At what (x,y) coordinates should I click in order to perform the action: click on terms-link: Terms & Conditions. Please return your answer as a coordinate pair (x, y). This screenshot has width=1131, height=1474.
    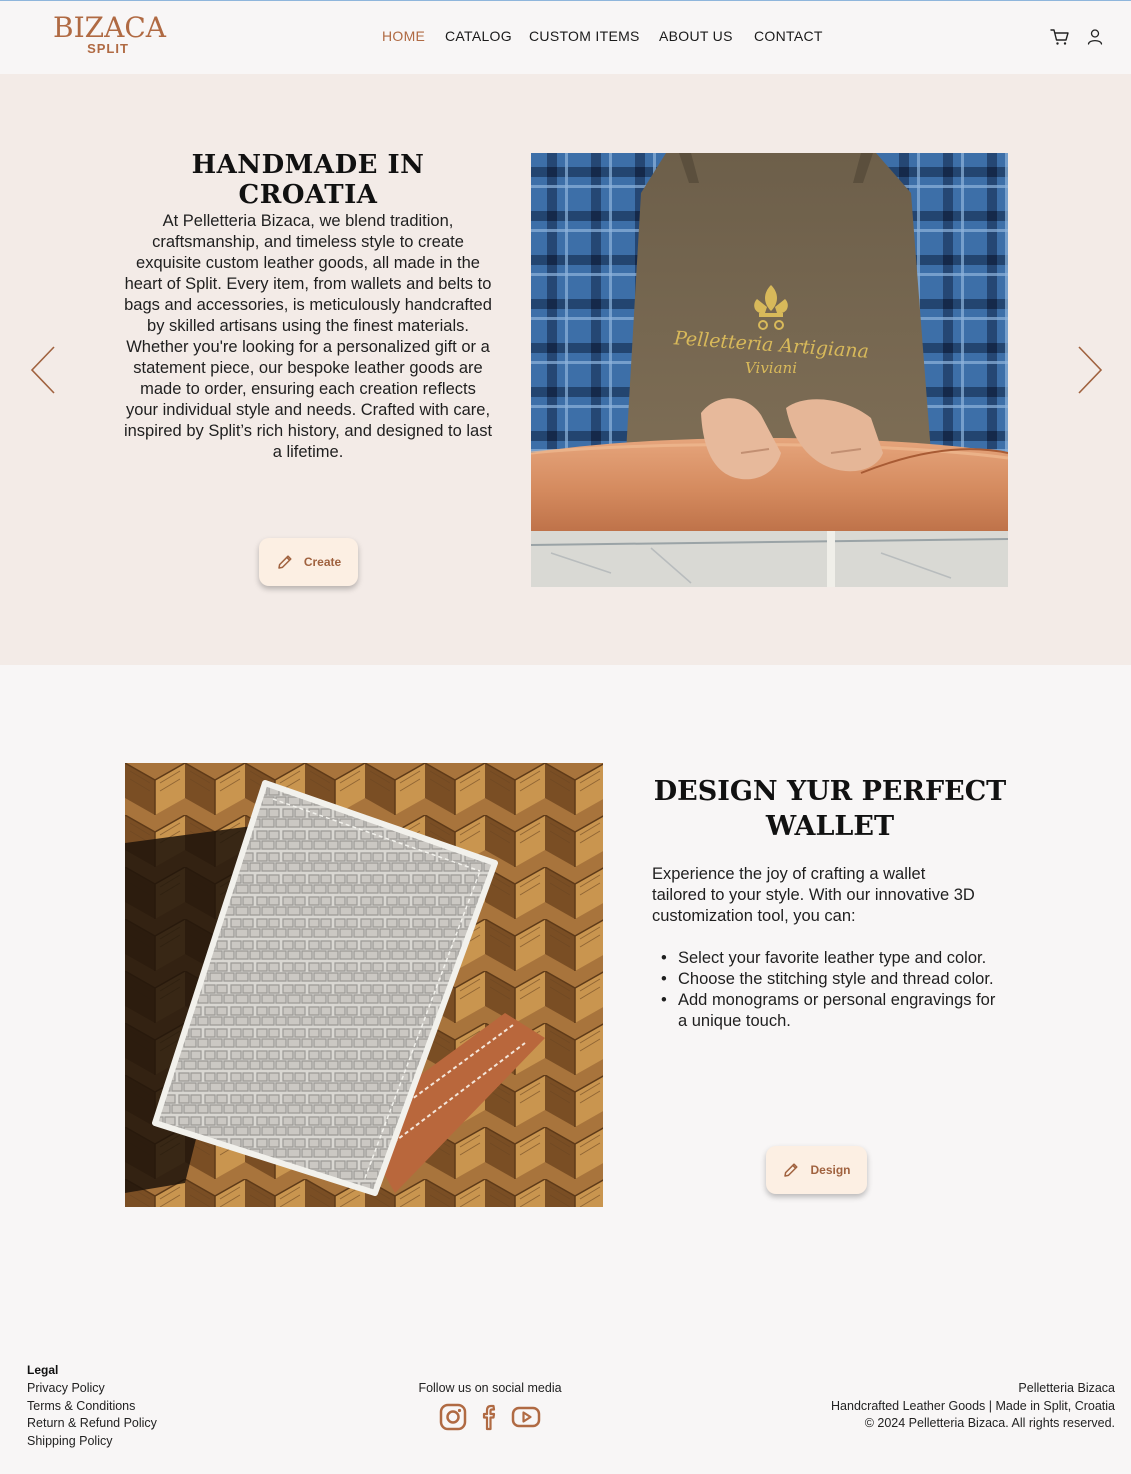
    Looking at the image, I should click on (92, 1407).